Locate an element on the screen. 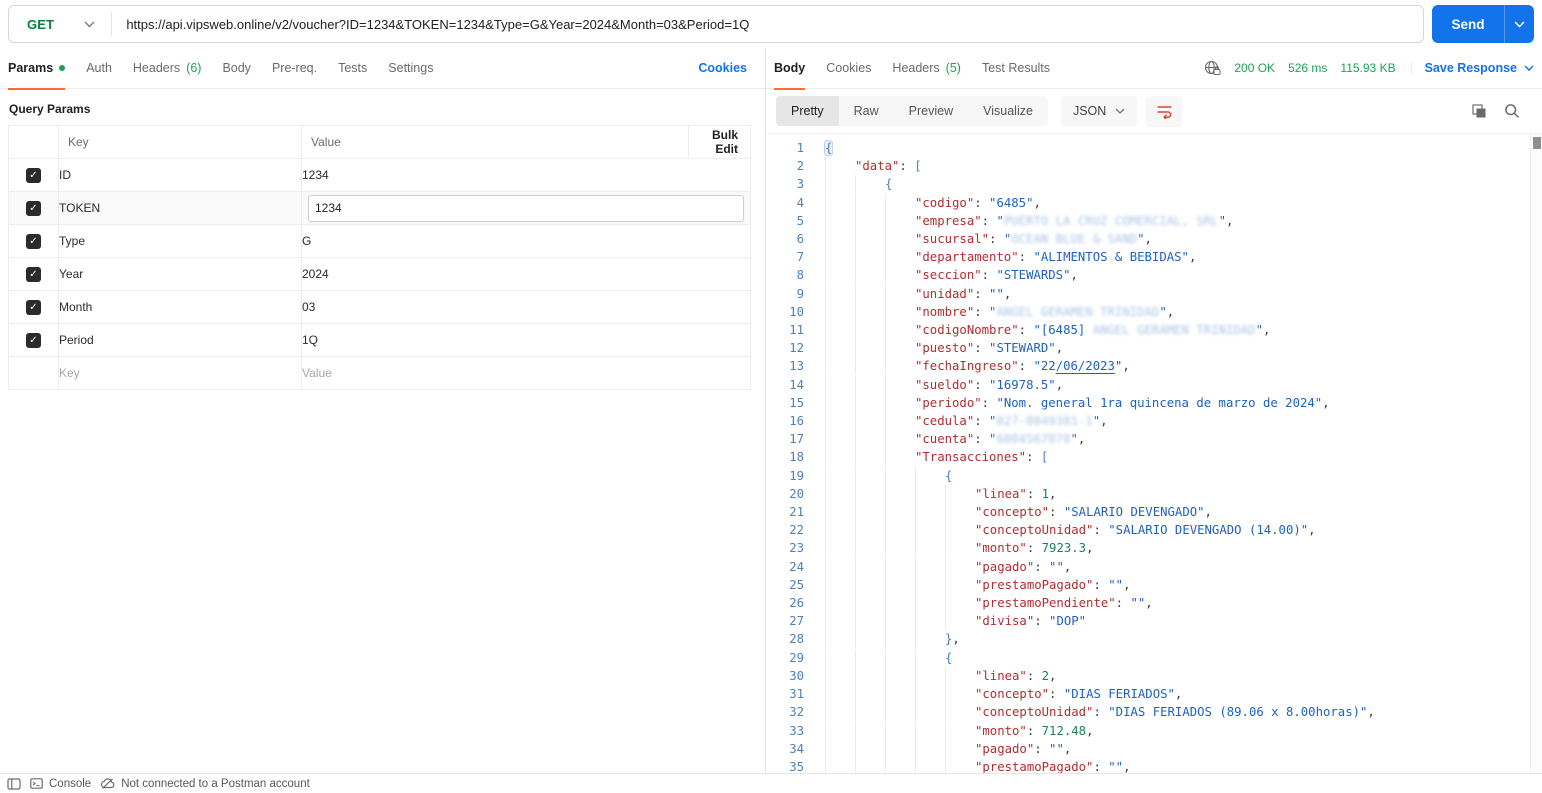 The height and width of the screenshot is (793, 1542). tab-test-results: Test Results is located at coordinates (1016, 68).